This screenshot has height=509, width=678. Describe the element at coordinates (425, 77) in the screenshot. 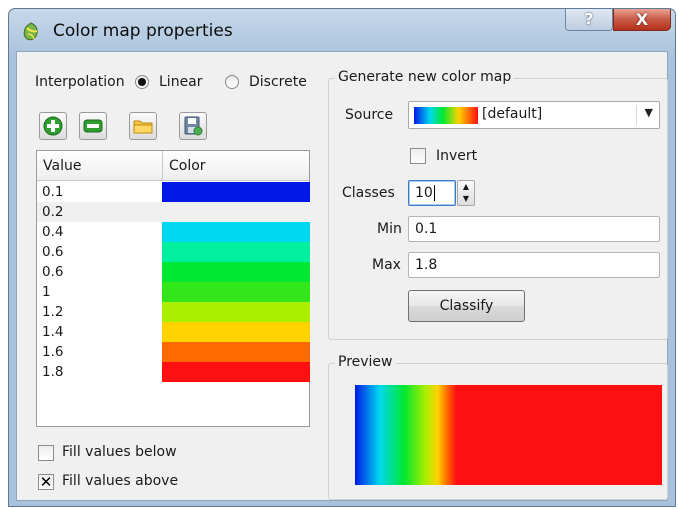

I see `generate-group-title: Generate new color map` at that location.